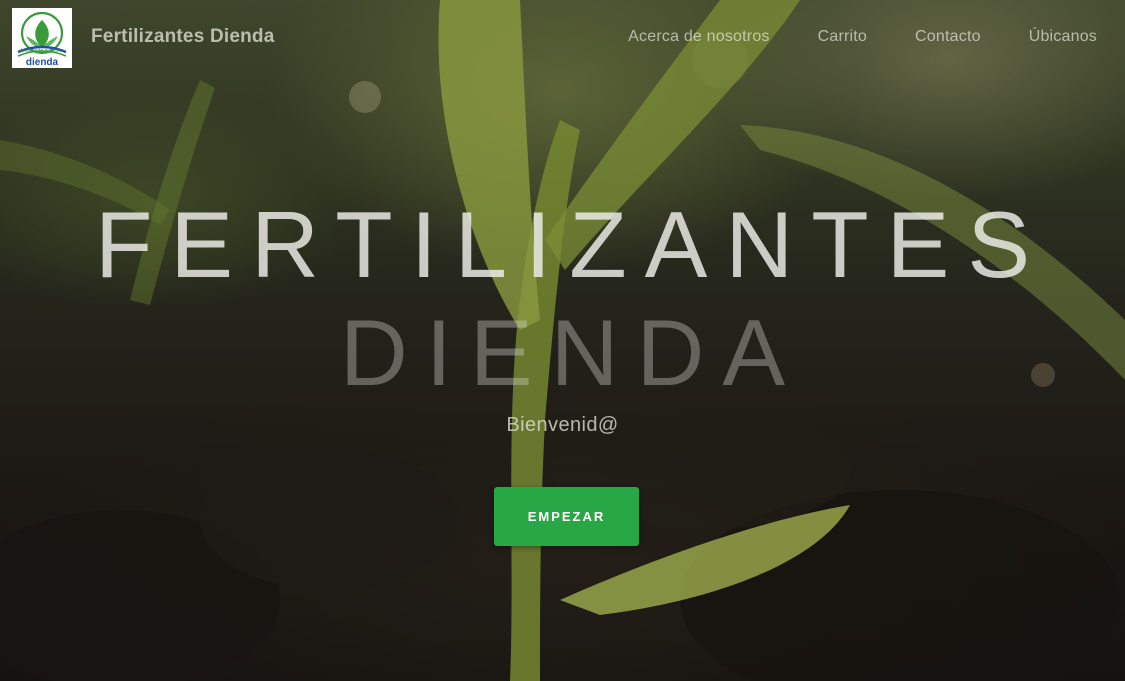  Describe the element at coordinates (183, 37) in the screenshot. I see `brand-name-link: Fertilizantes Dienda` at that location.